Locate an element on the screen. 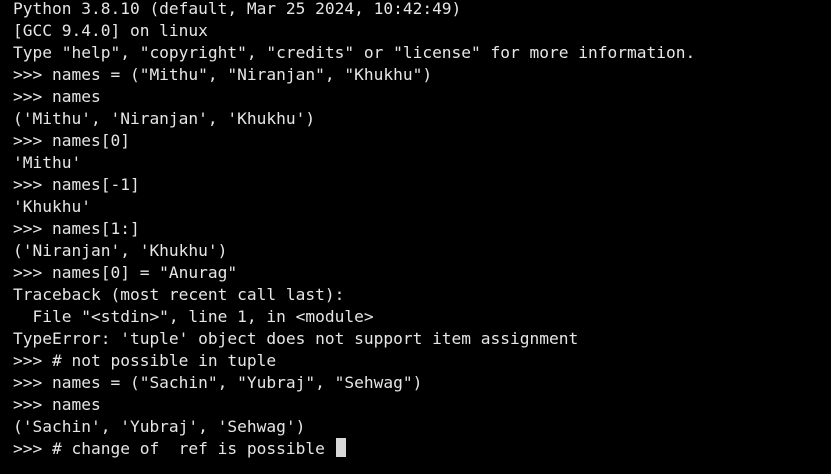  terminal-line: [GCC 9.4.0] on linux is located at coordinates (110, 30).